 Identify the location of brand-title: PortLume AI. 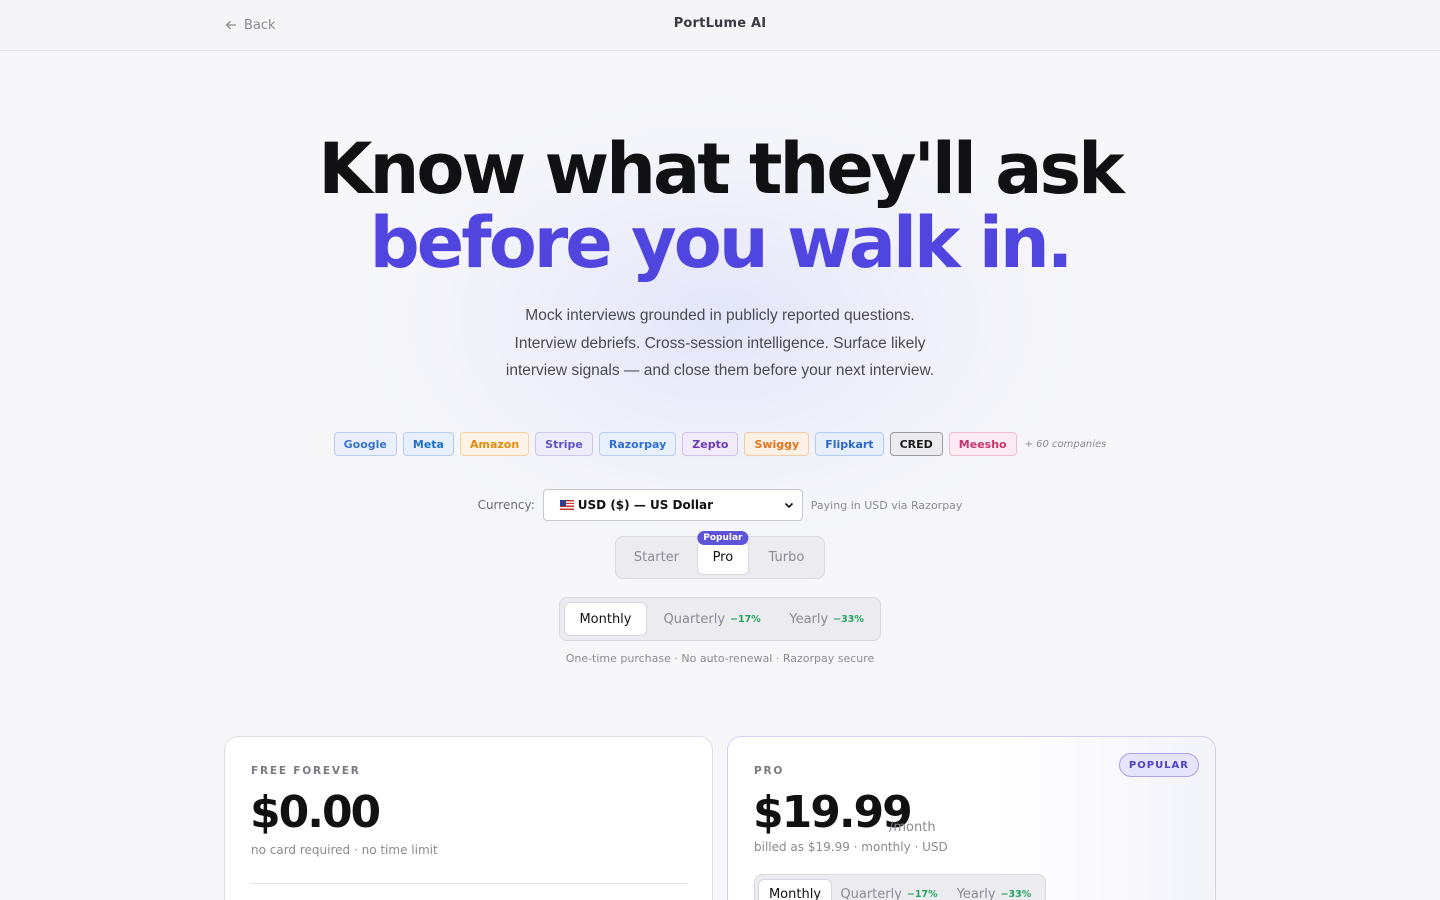
(720, 23).